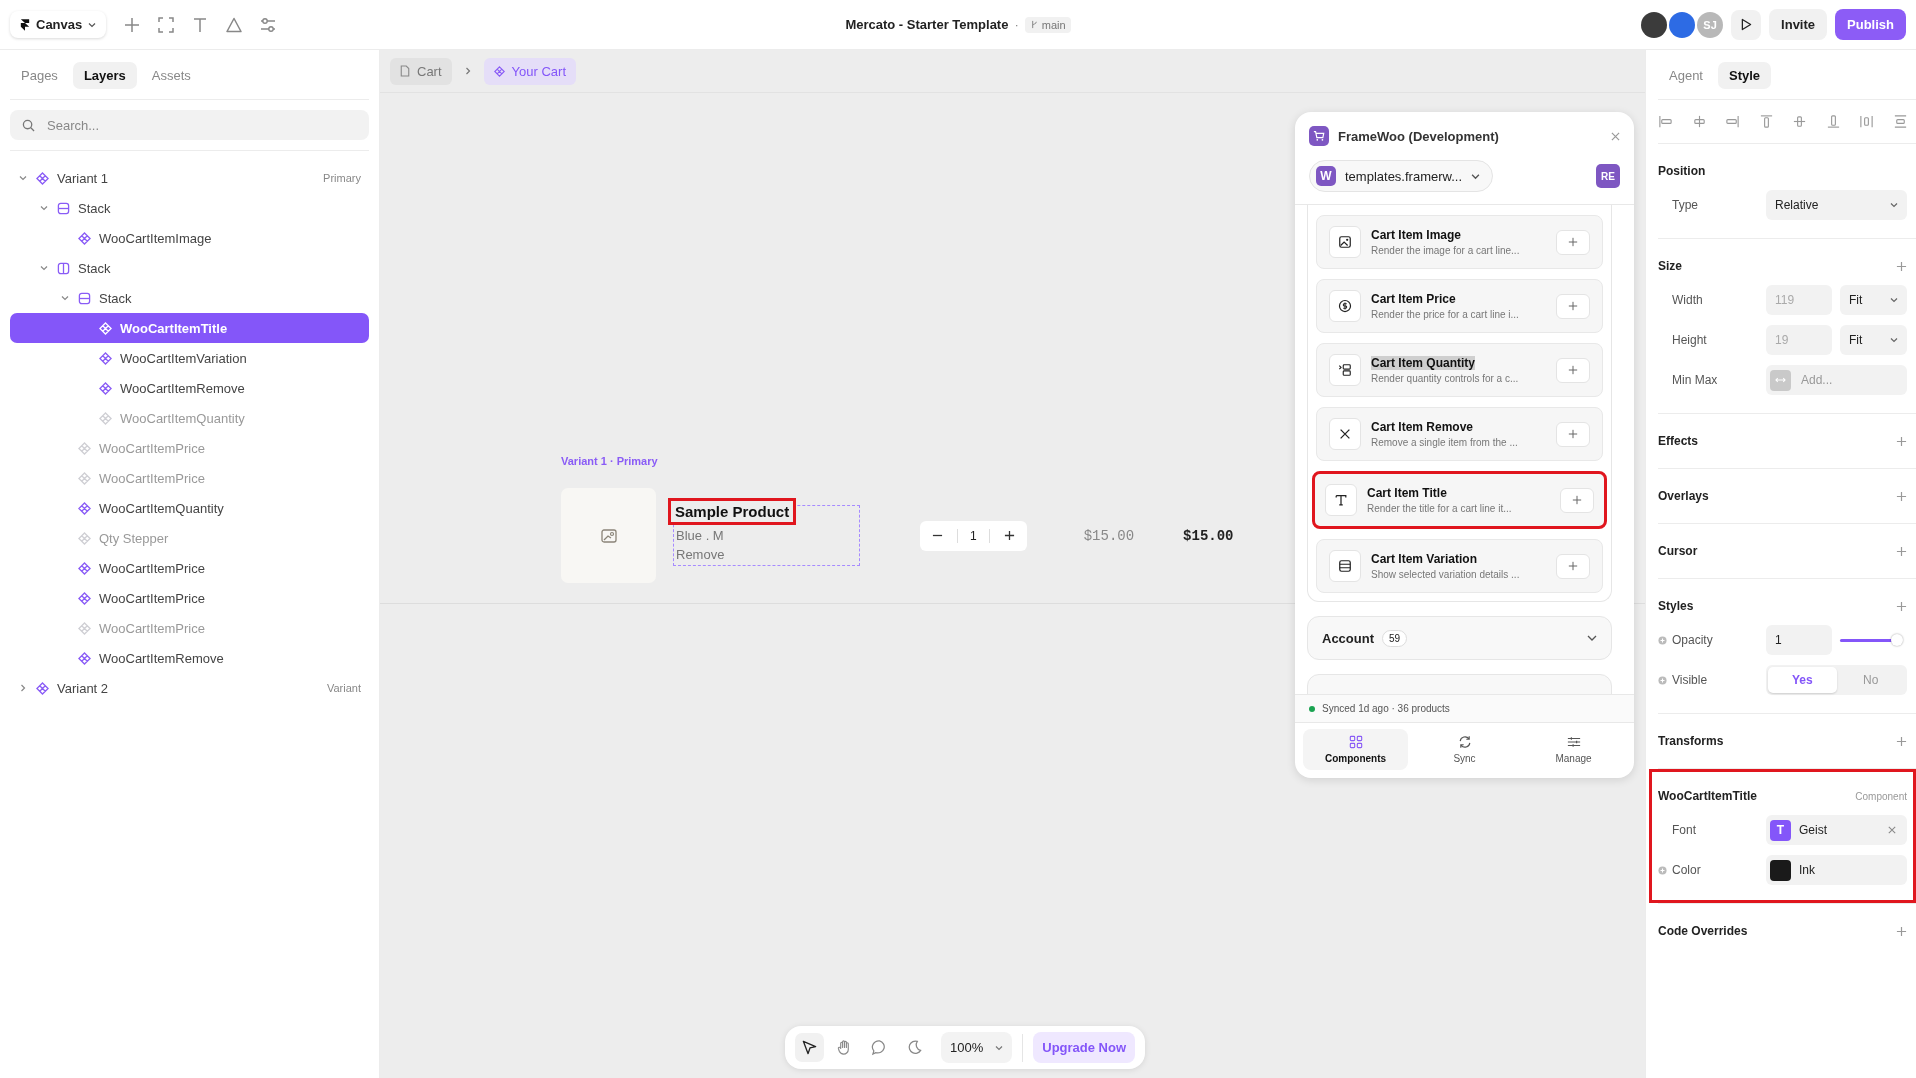 The width and height of the screenshot is (1916, 1078). What do you see at coordinates (1424, 559) in the screenshot?
I see `component-name: Cart Item Variation` at bounding box center [1424, 559].